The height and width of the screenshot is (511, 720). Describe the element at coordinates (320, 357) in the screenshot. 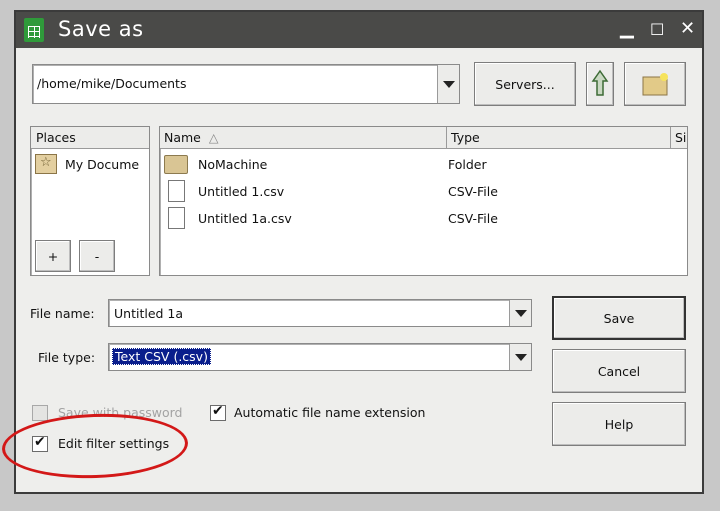

I see `file-type-select: Text CSV (.csv)` at that location.